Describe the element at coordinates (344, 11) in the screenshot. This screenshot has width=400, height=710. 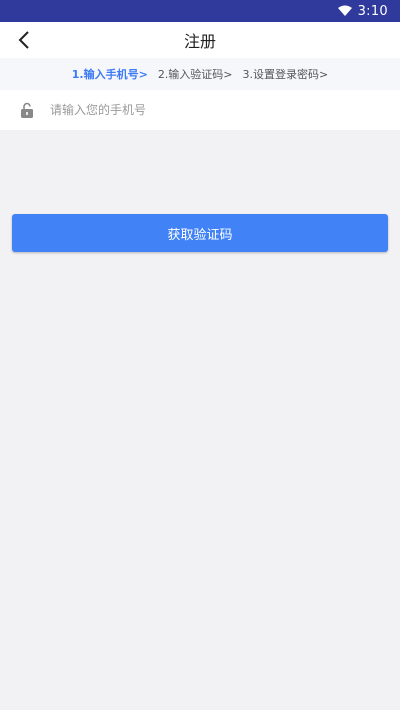
I see `wifi-icon` at that location.